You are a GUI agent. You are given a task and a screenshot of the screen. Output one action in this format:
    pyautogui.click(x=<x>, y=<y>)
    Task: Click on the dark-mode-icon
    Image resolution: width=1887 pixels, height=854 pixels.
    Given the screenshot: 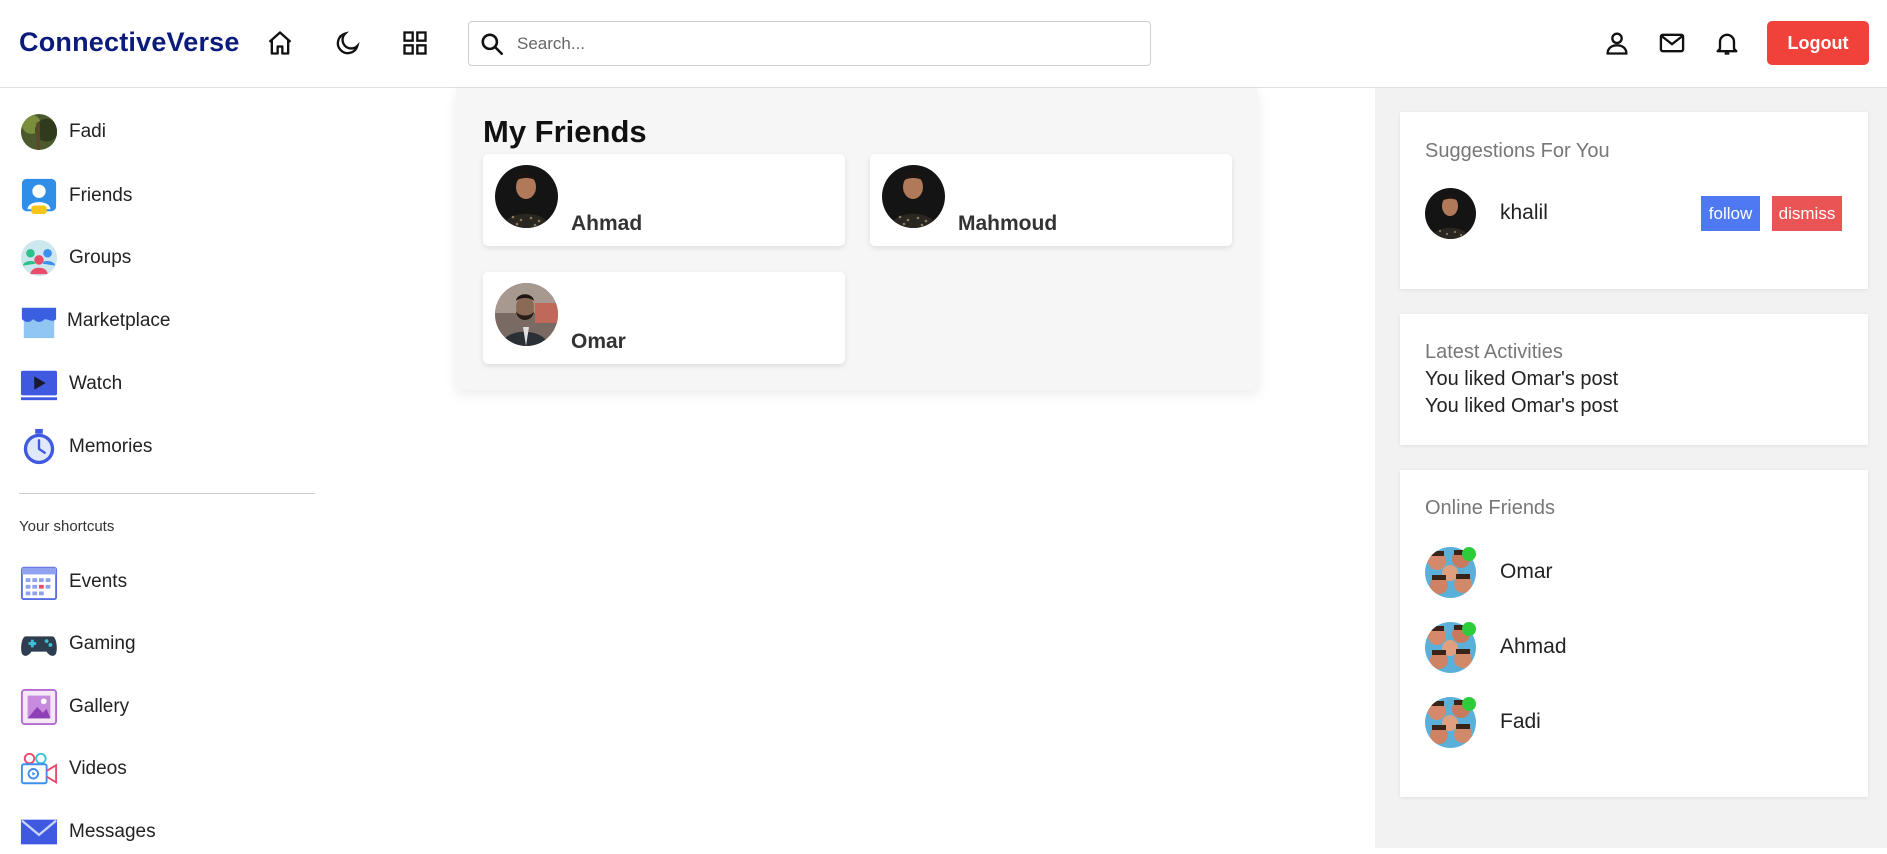 What is the action you would take?
    pyautogui.click(x=348, y=43)
    